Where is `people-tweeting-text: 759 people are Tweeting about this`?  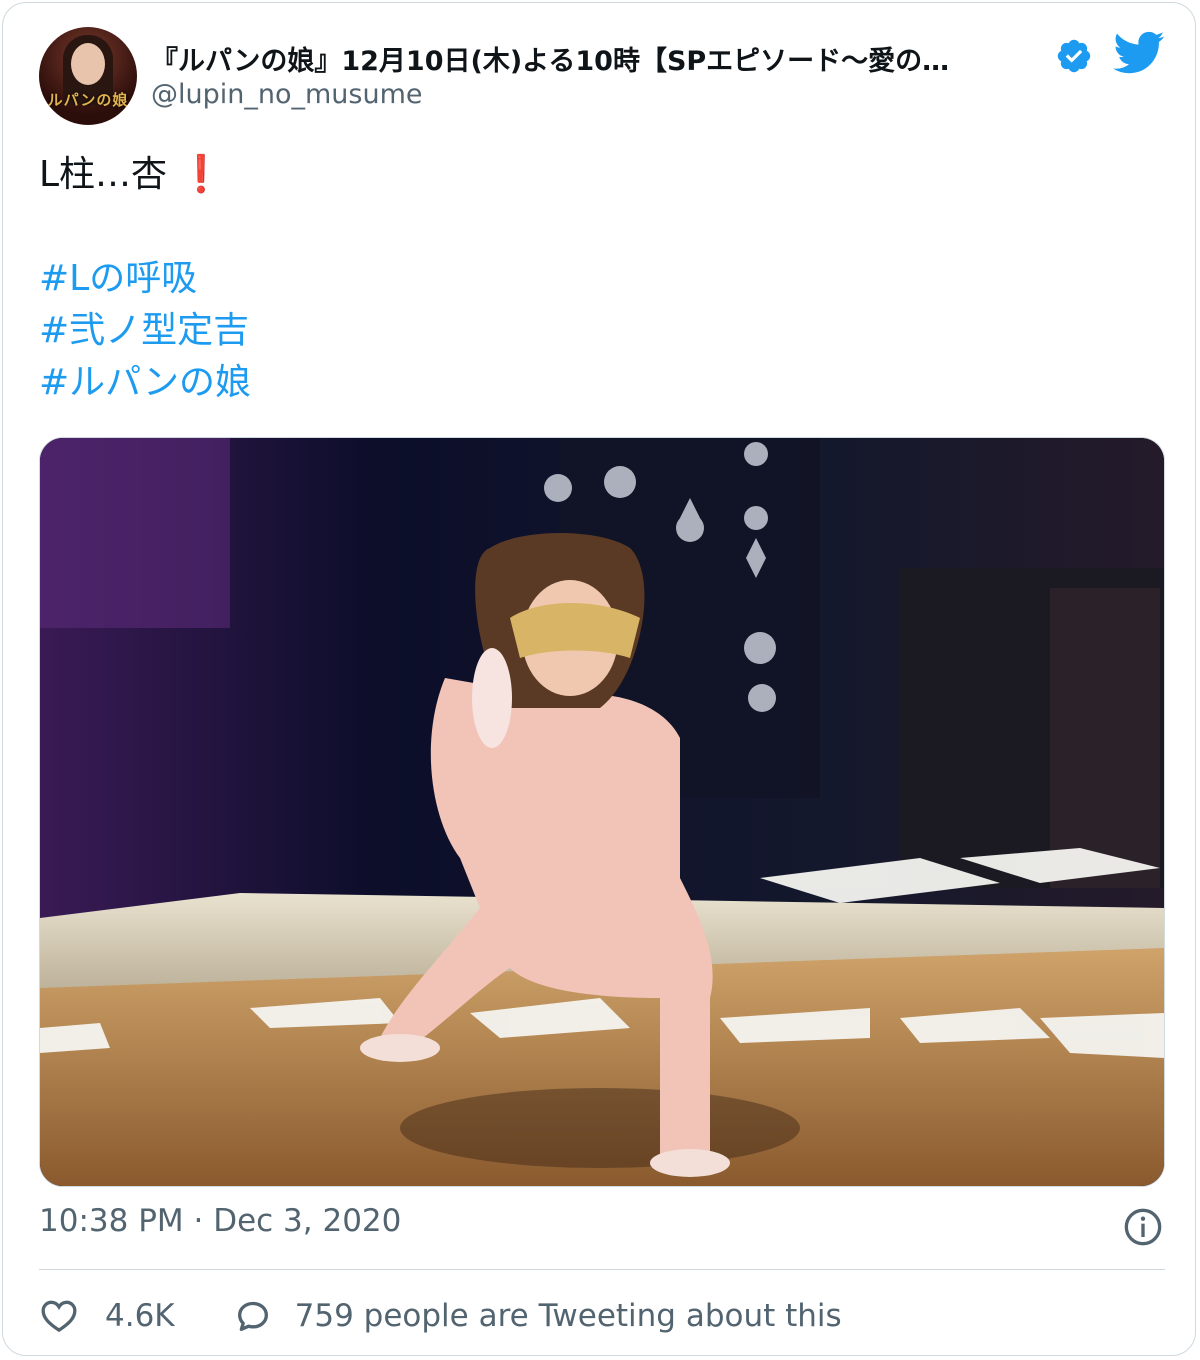 people-tweeting-text: 759 people are Tweeting about this is located at coordinates (568, 1316).